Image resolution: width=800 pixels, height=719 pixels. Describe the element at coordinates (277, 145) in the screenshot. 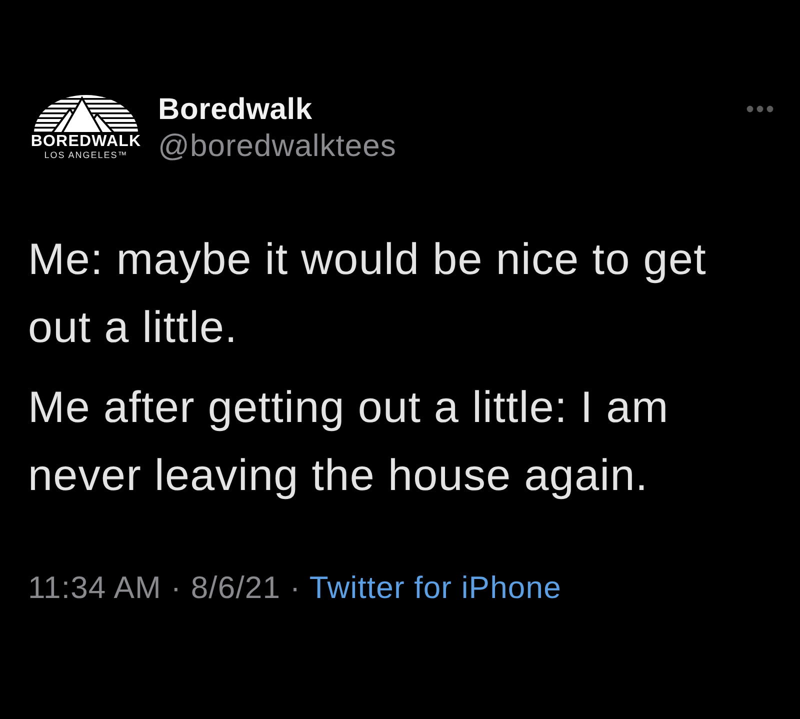

I see `author-handle: @boredwalktees` at that location.